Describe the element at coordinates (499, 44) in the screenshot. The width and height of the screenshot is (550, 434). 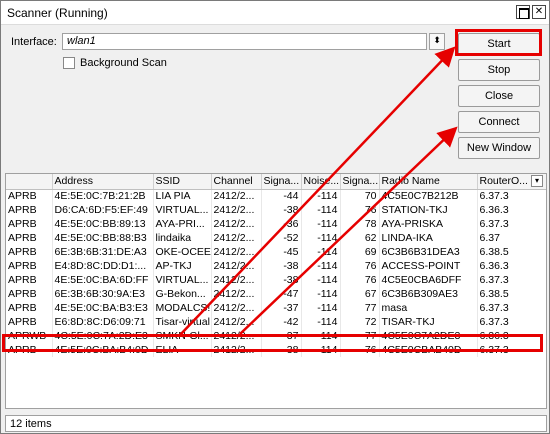
I see `start-button: Start` at that location.